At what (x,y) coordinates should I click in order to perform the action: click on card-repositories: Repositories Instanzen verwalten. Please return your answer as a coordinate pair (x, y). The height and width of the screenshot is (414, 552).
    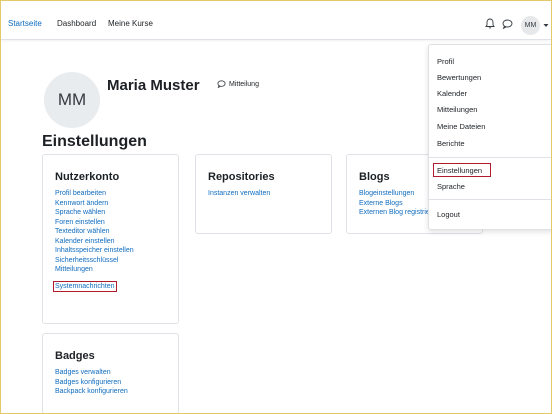
    Looking at the image, I should click on (263, 194).